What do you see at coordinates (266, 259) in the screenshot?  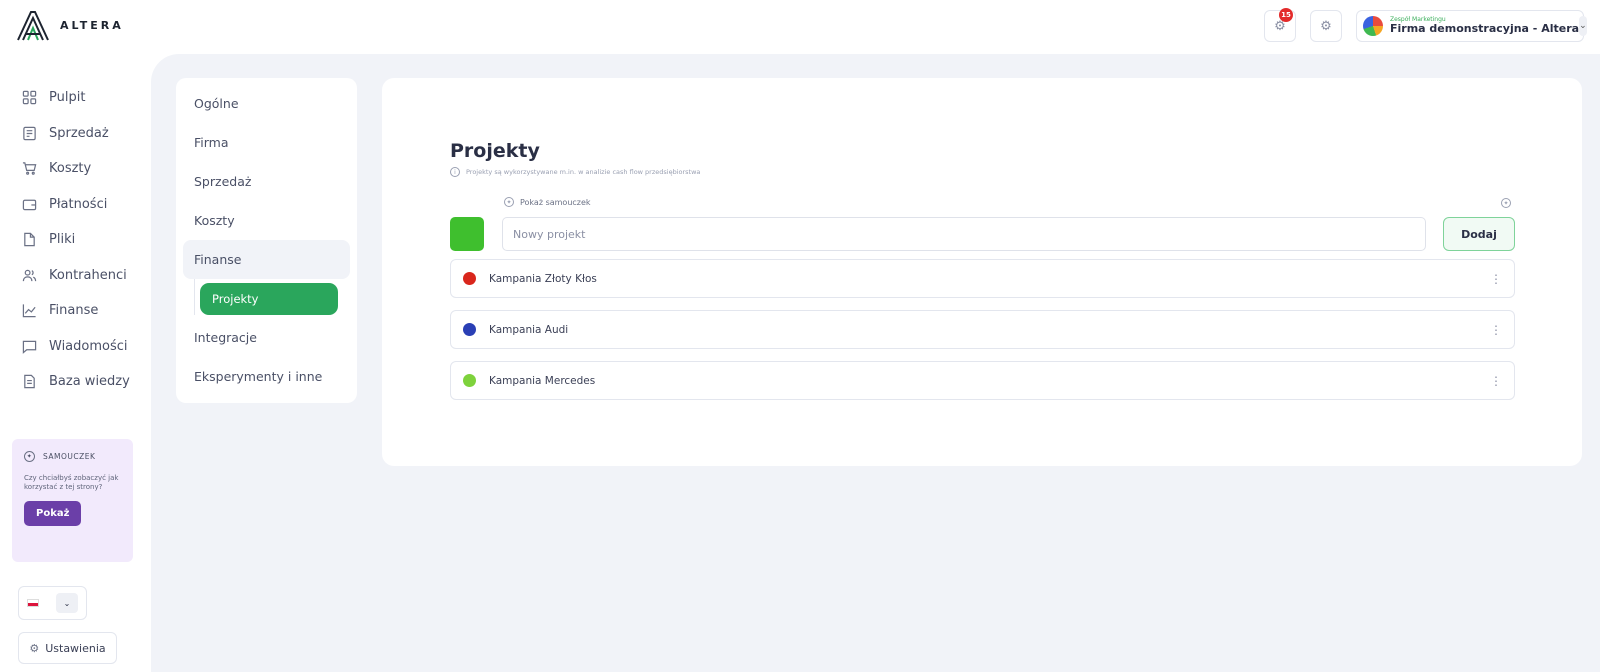 I see `settings-nav-finanse: Finanse` at bounding box center [266, 259].